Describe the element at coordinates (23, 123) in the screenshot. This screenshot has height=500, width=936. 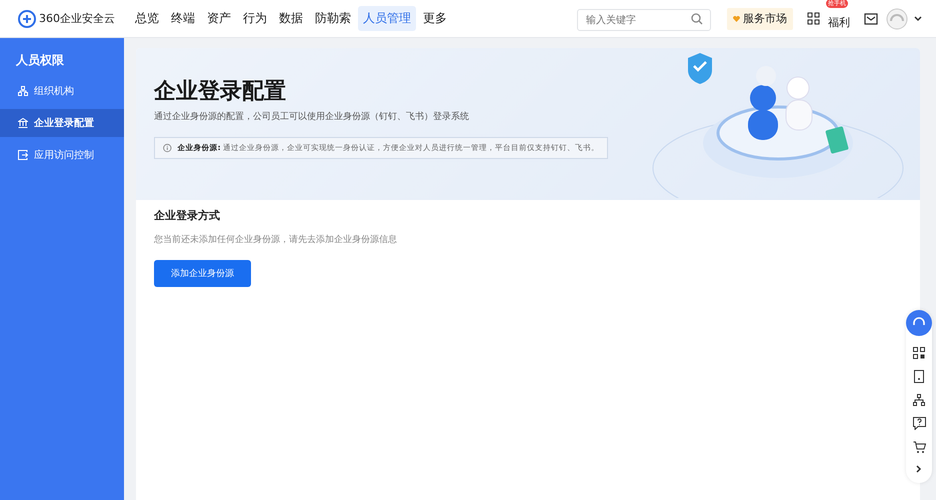
I see `building-icon` at that location.